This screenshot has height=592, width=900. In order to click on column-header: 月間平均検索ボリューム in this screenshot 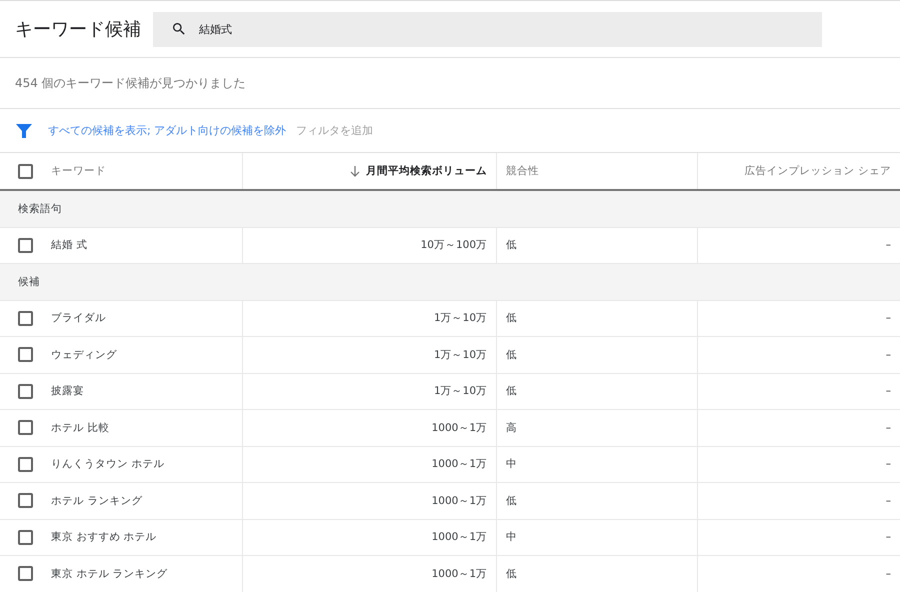, I will do `click(426, 171)`.